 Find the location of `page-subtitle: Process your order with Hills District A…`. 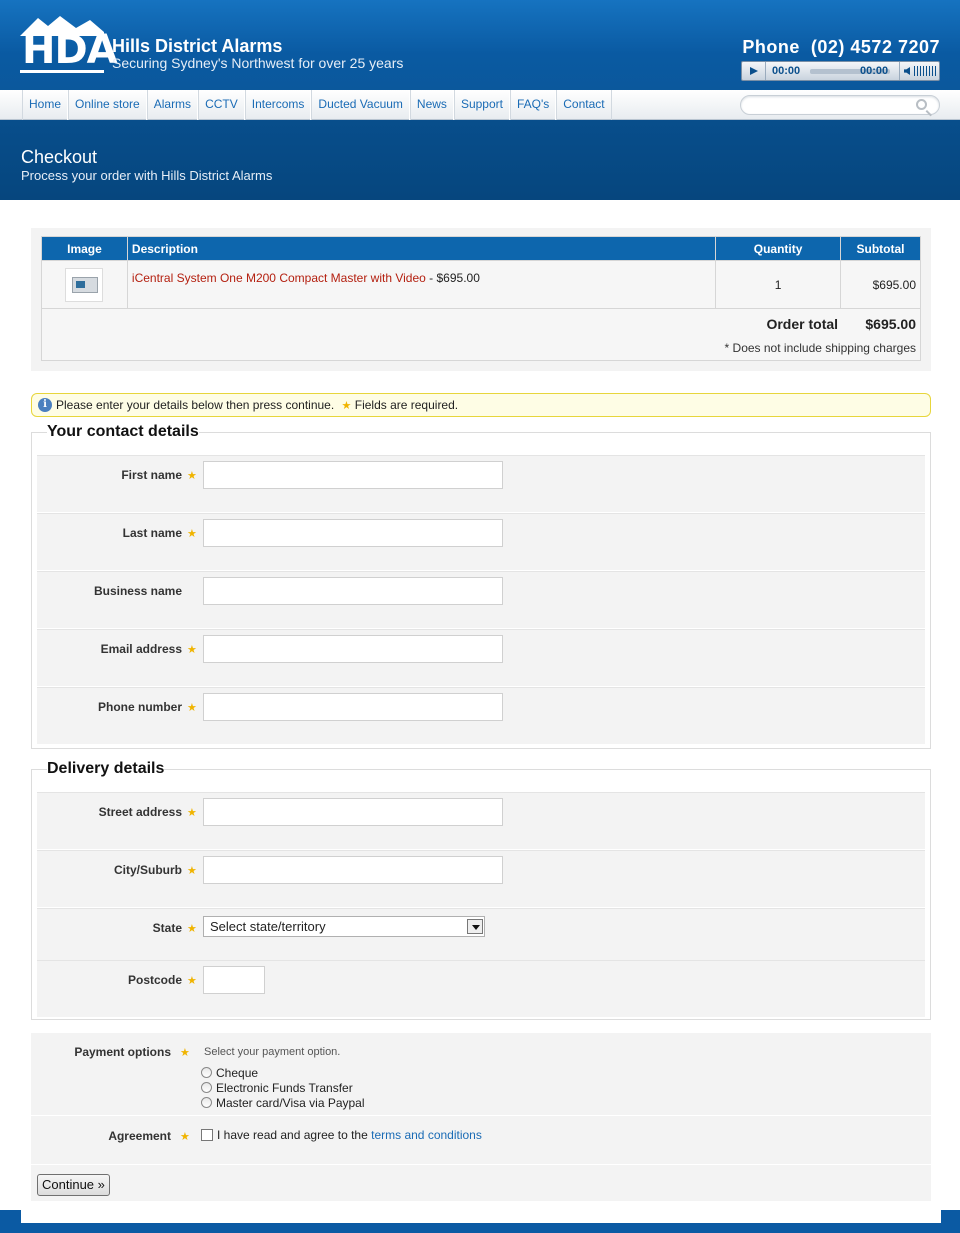

page-subtitle: Process your order with Hills District A… is located at coordinates (147, 175).